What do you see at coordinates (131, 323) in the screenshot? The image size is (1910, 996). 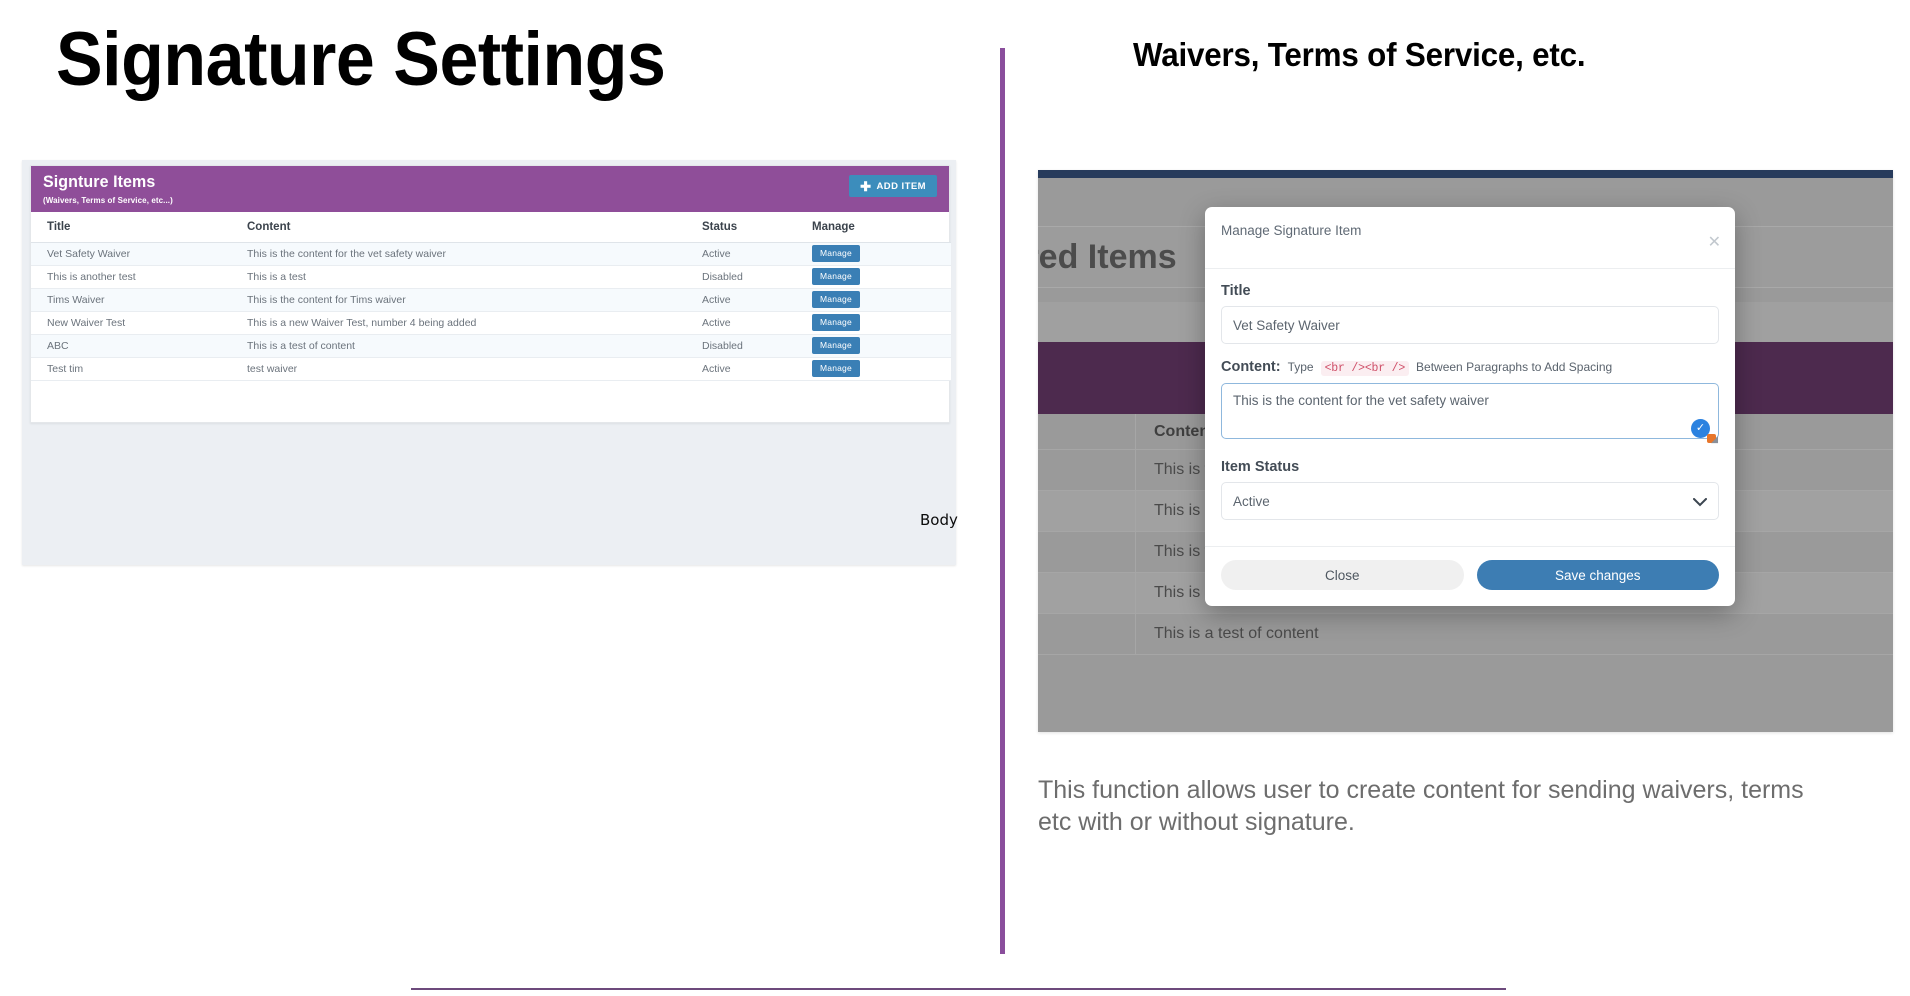 I see `cell-title: New Waiver Test` at bounding box center [131, 323].